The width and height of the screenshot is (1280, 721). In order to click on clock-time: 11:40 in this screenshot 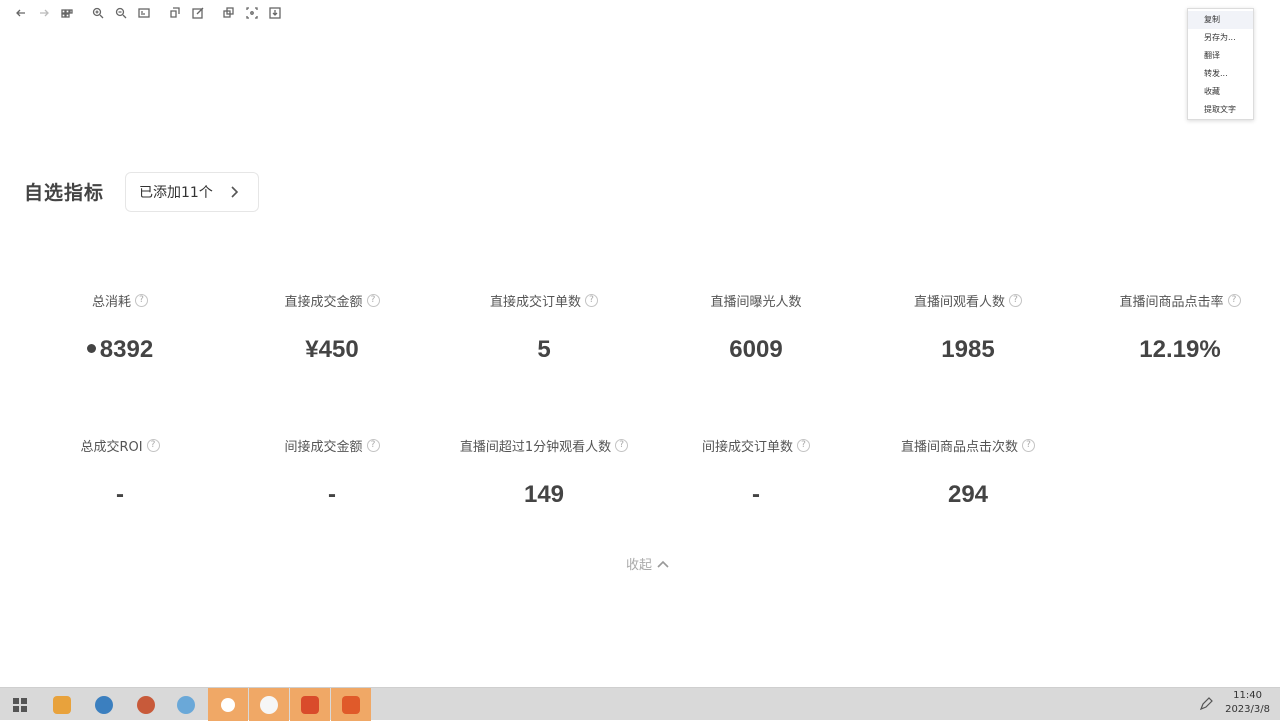, I will do `click(1247, 695)`.